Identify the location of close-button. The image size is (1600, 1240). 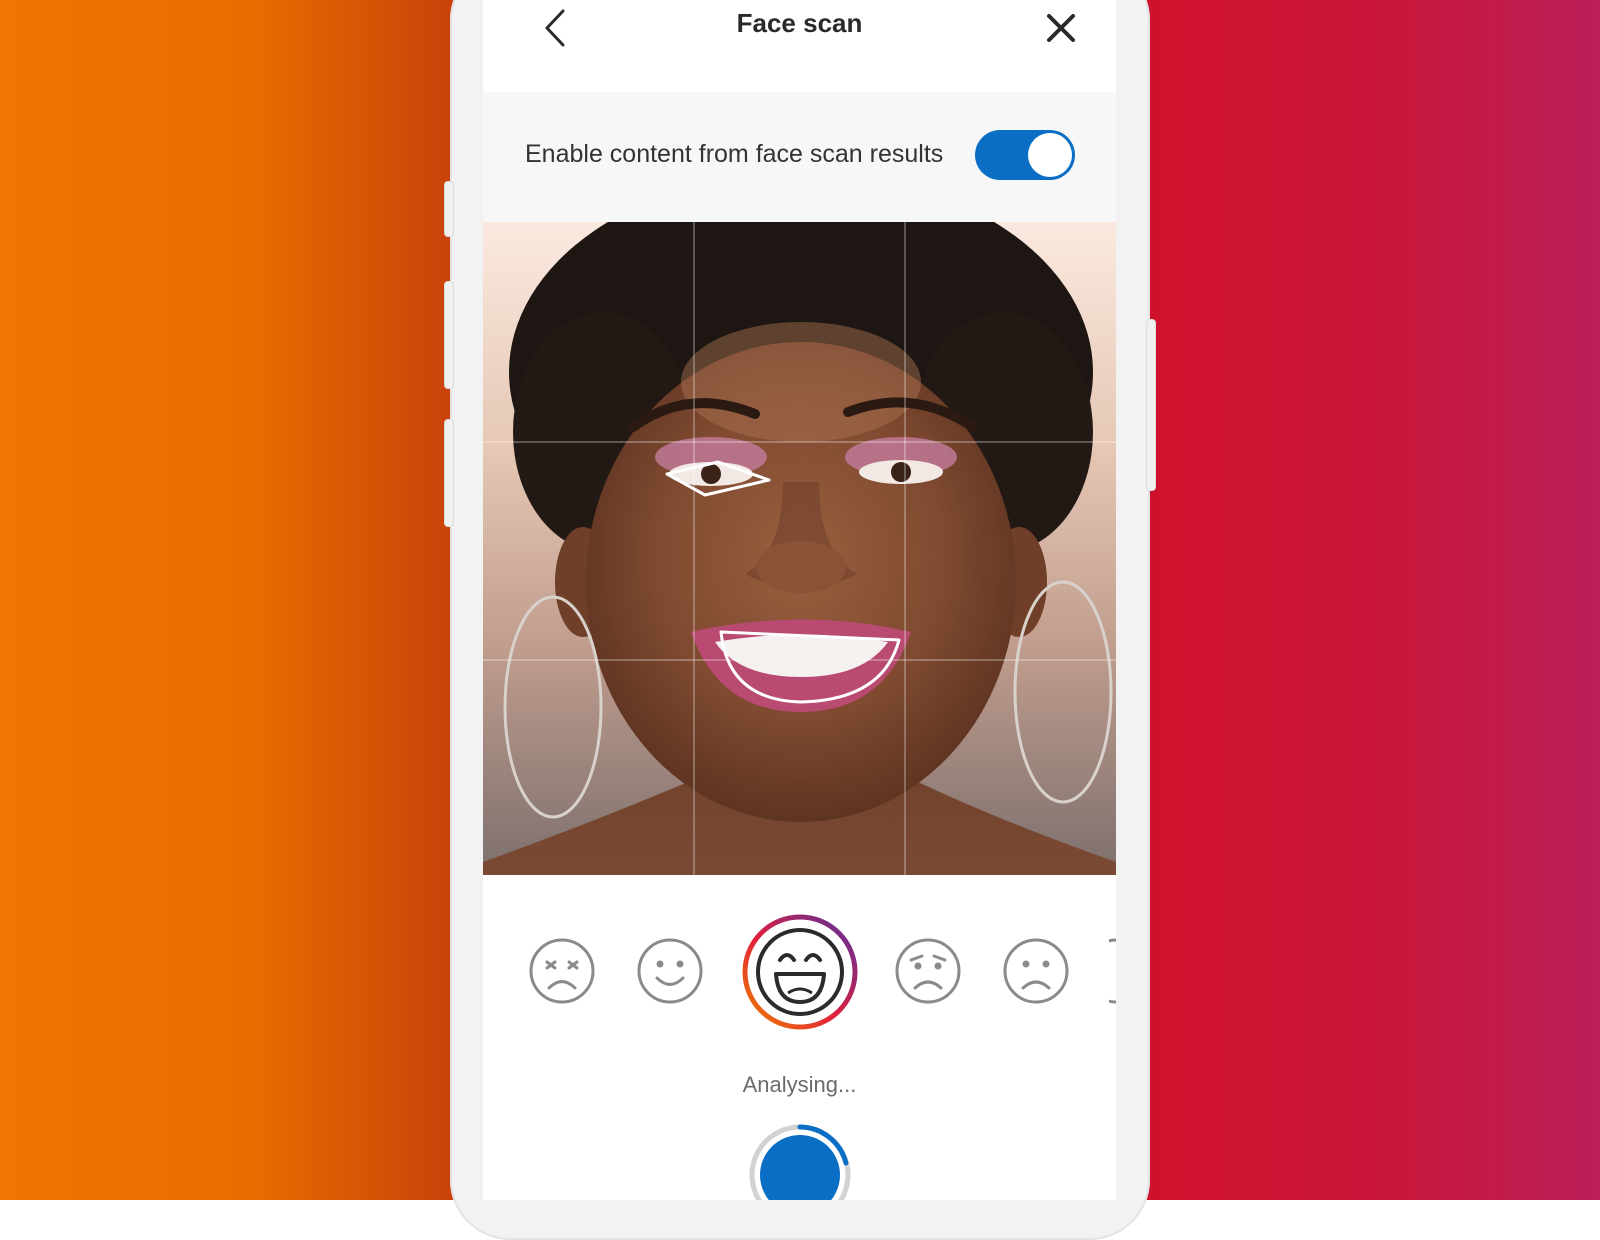
(1061, 28).